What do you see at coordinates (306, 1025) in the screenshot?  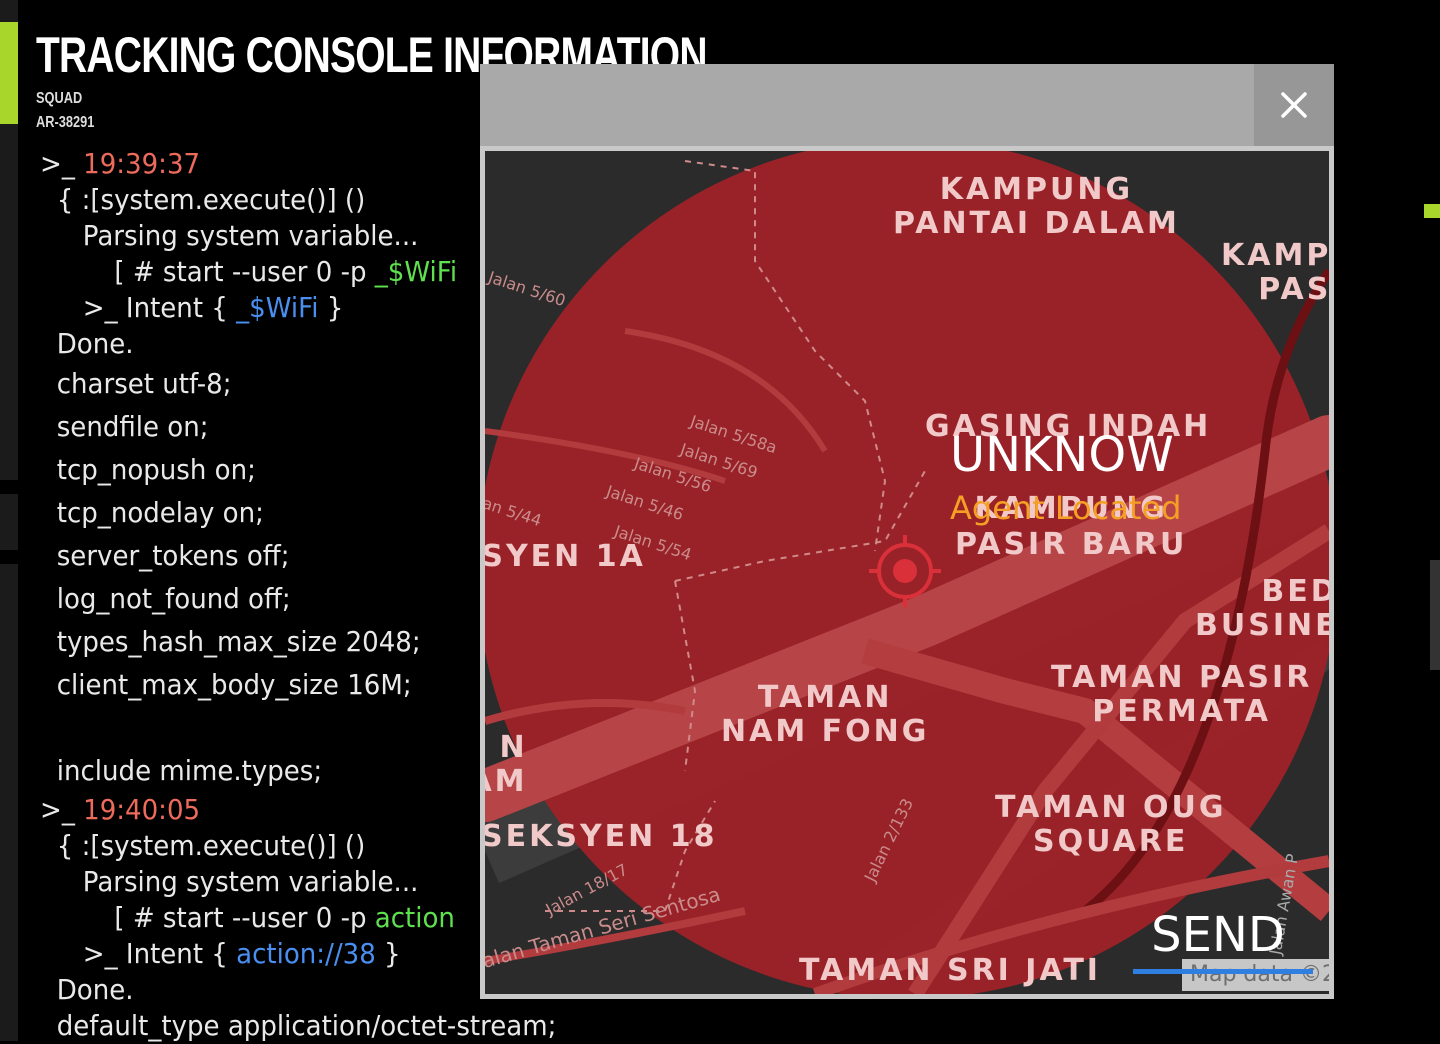 I see `config-line: default_type application/octet-stream;` at bounding box center [306, 1025].